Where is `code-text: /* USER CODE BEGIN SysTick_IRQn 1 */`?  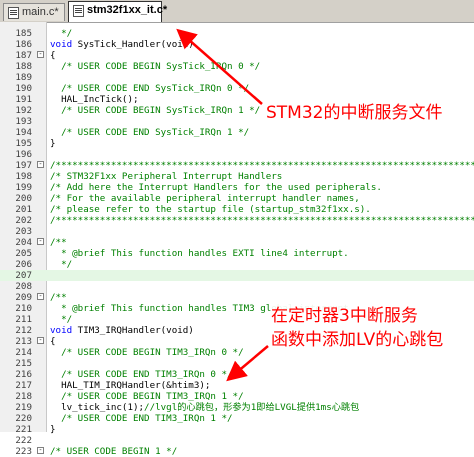 code-text: /* USER CODE BEGIN SysTick_IRQn 1 */ is located at coordinates (155, 110).